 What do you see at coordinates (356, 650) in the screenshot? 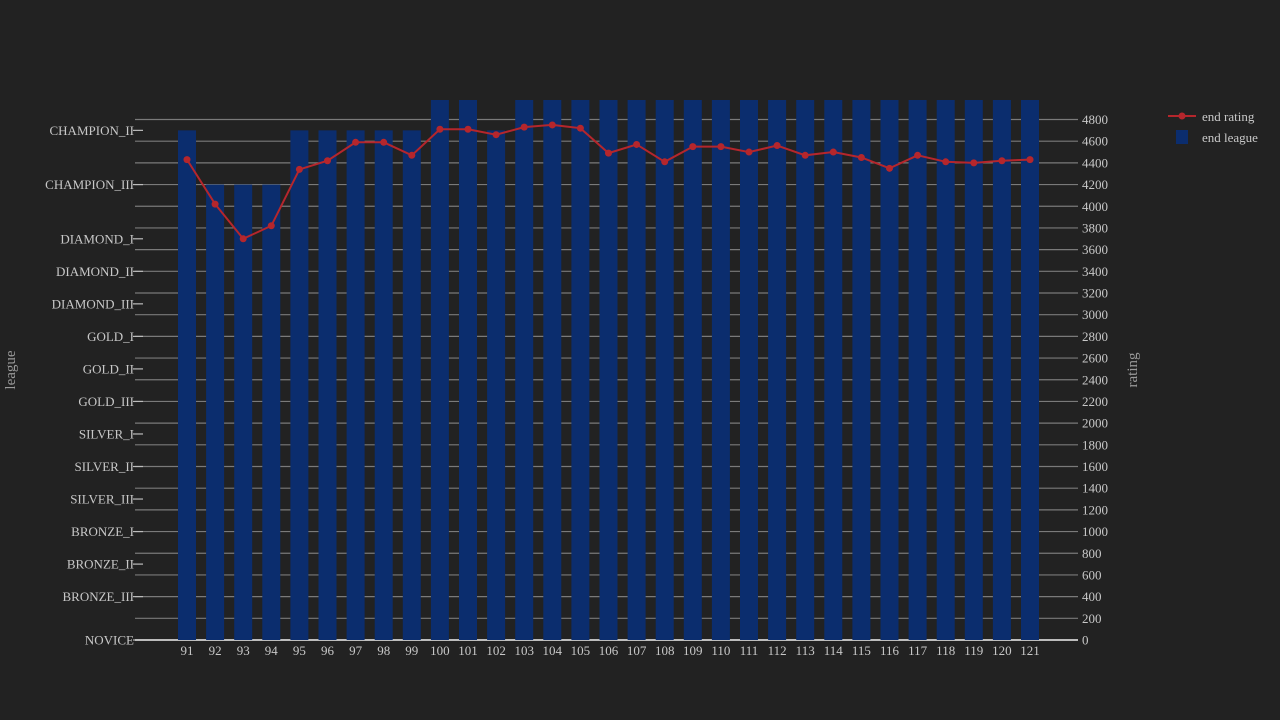
I see `x-tick-label: 97` at bounding box center [356, 650].